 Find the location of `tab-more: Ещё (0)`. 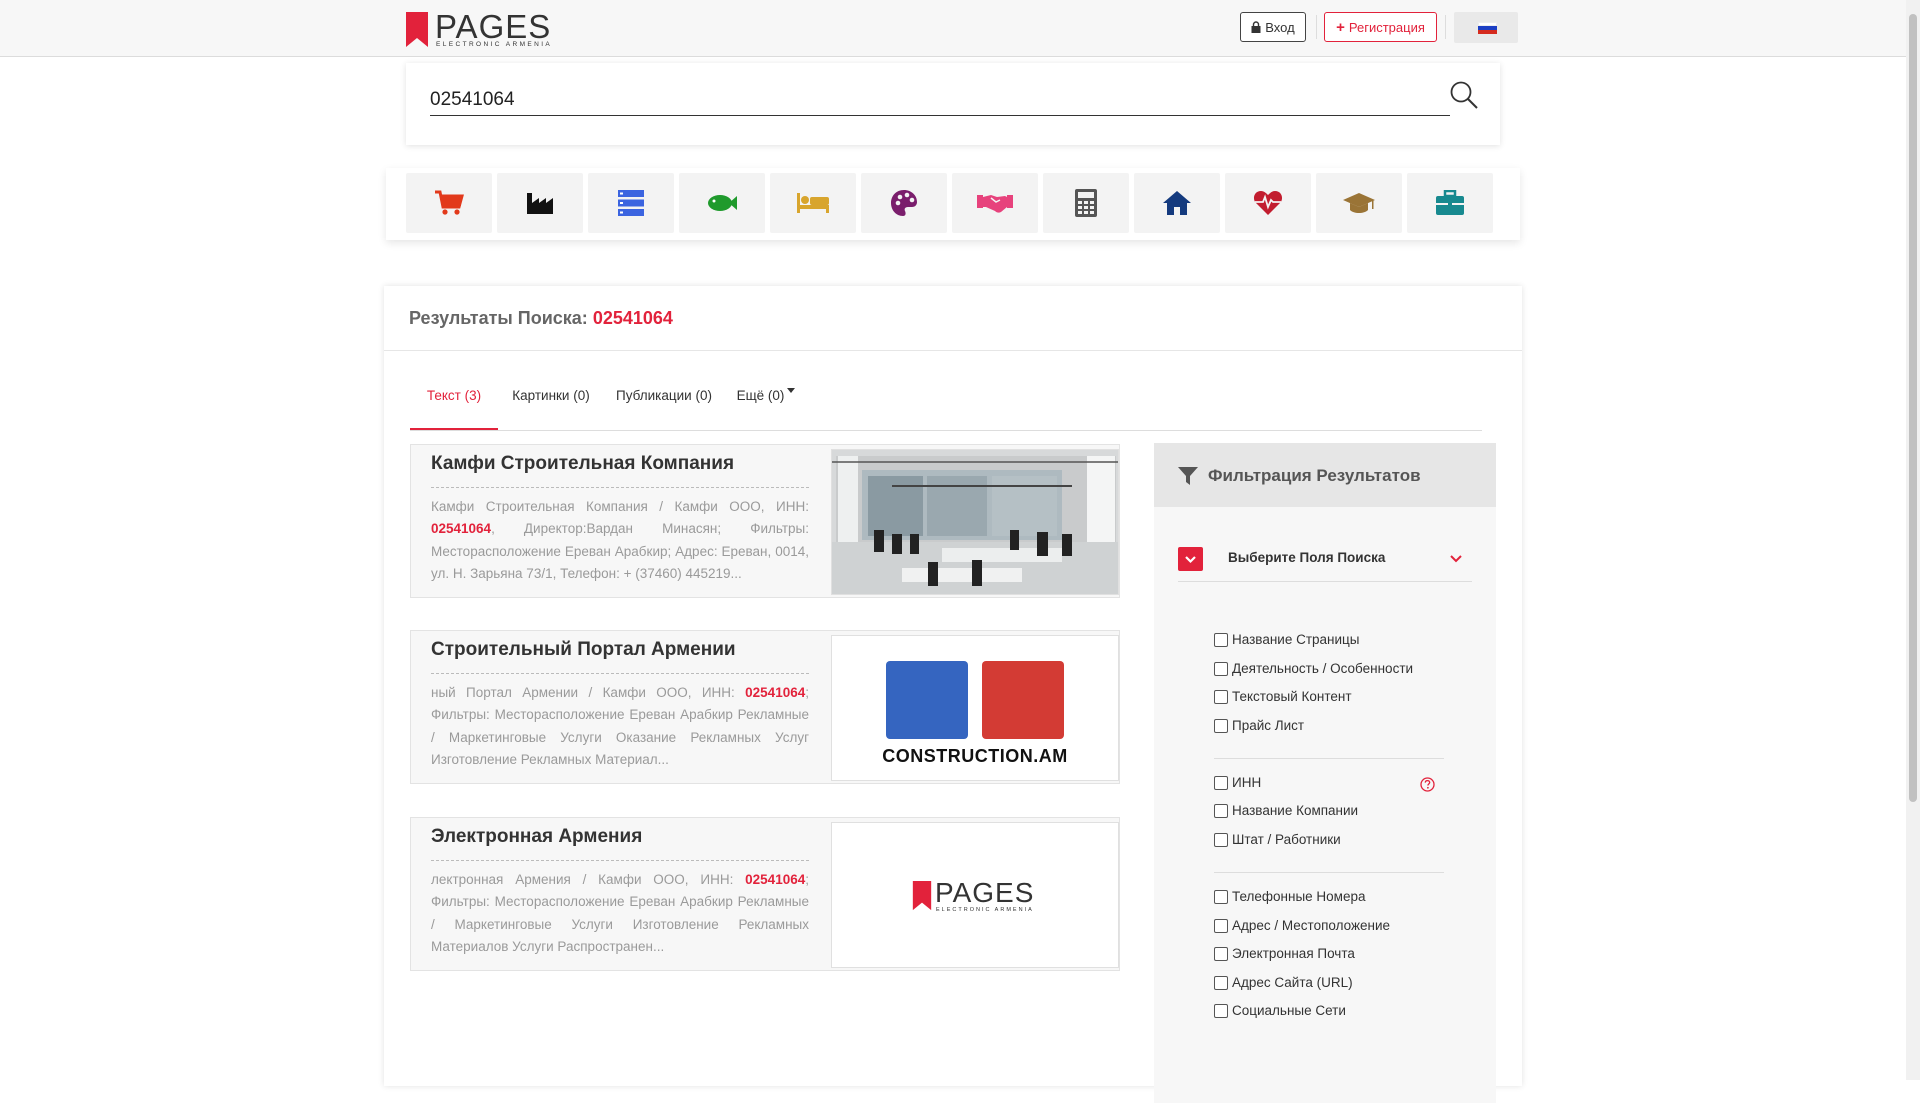

tab-more: Ещё (0) is located at coordinates (766, 408).